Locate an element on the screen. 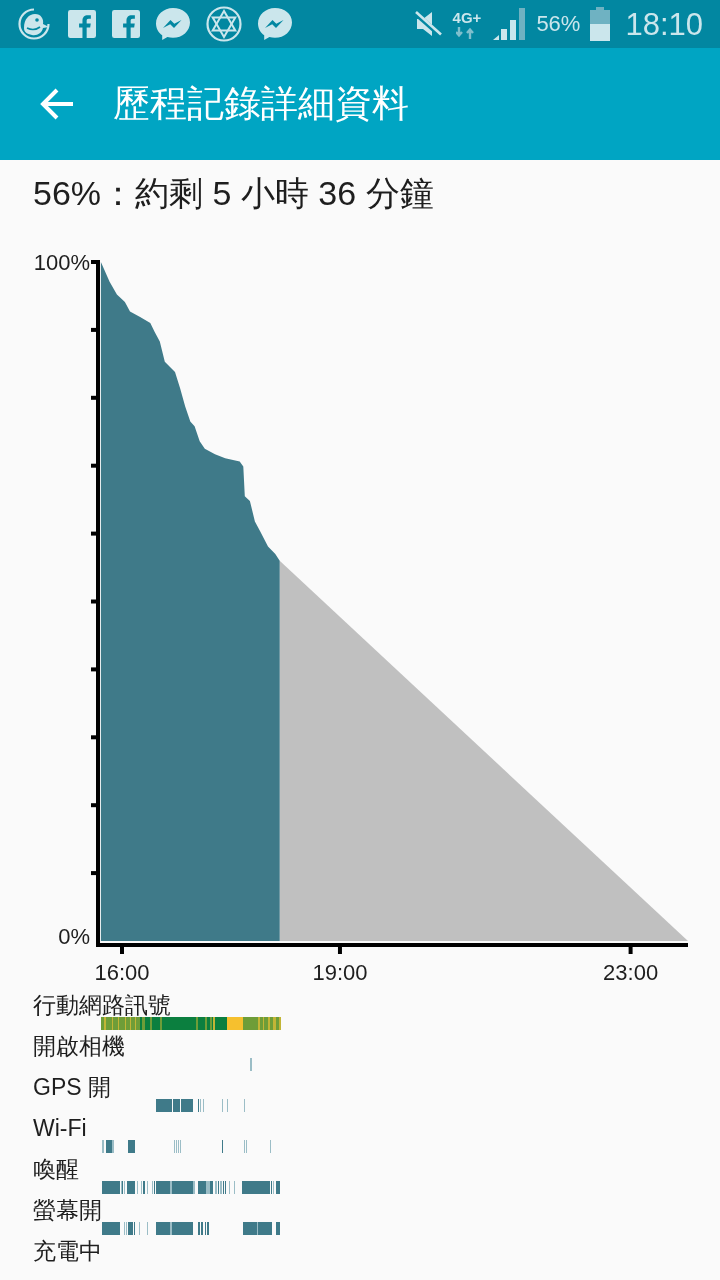 The width and height of the screenshot is (720, 1280). signal-icon is located at coordinates (510, 24).